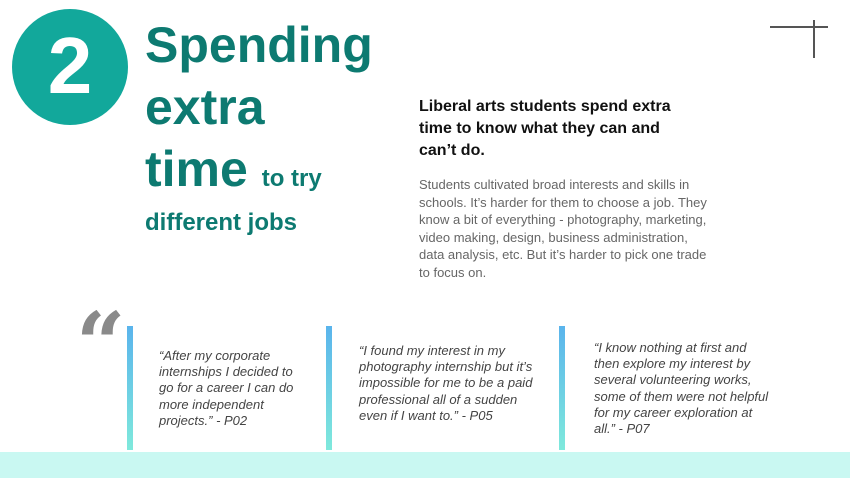  I want to click on title-line-4: different jobs, so click(221, 222).